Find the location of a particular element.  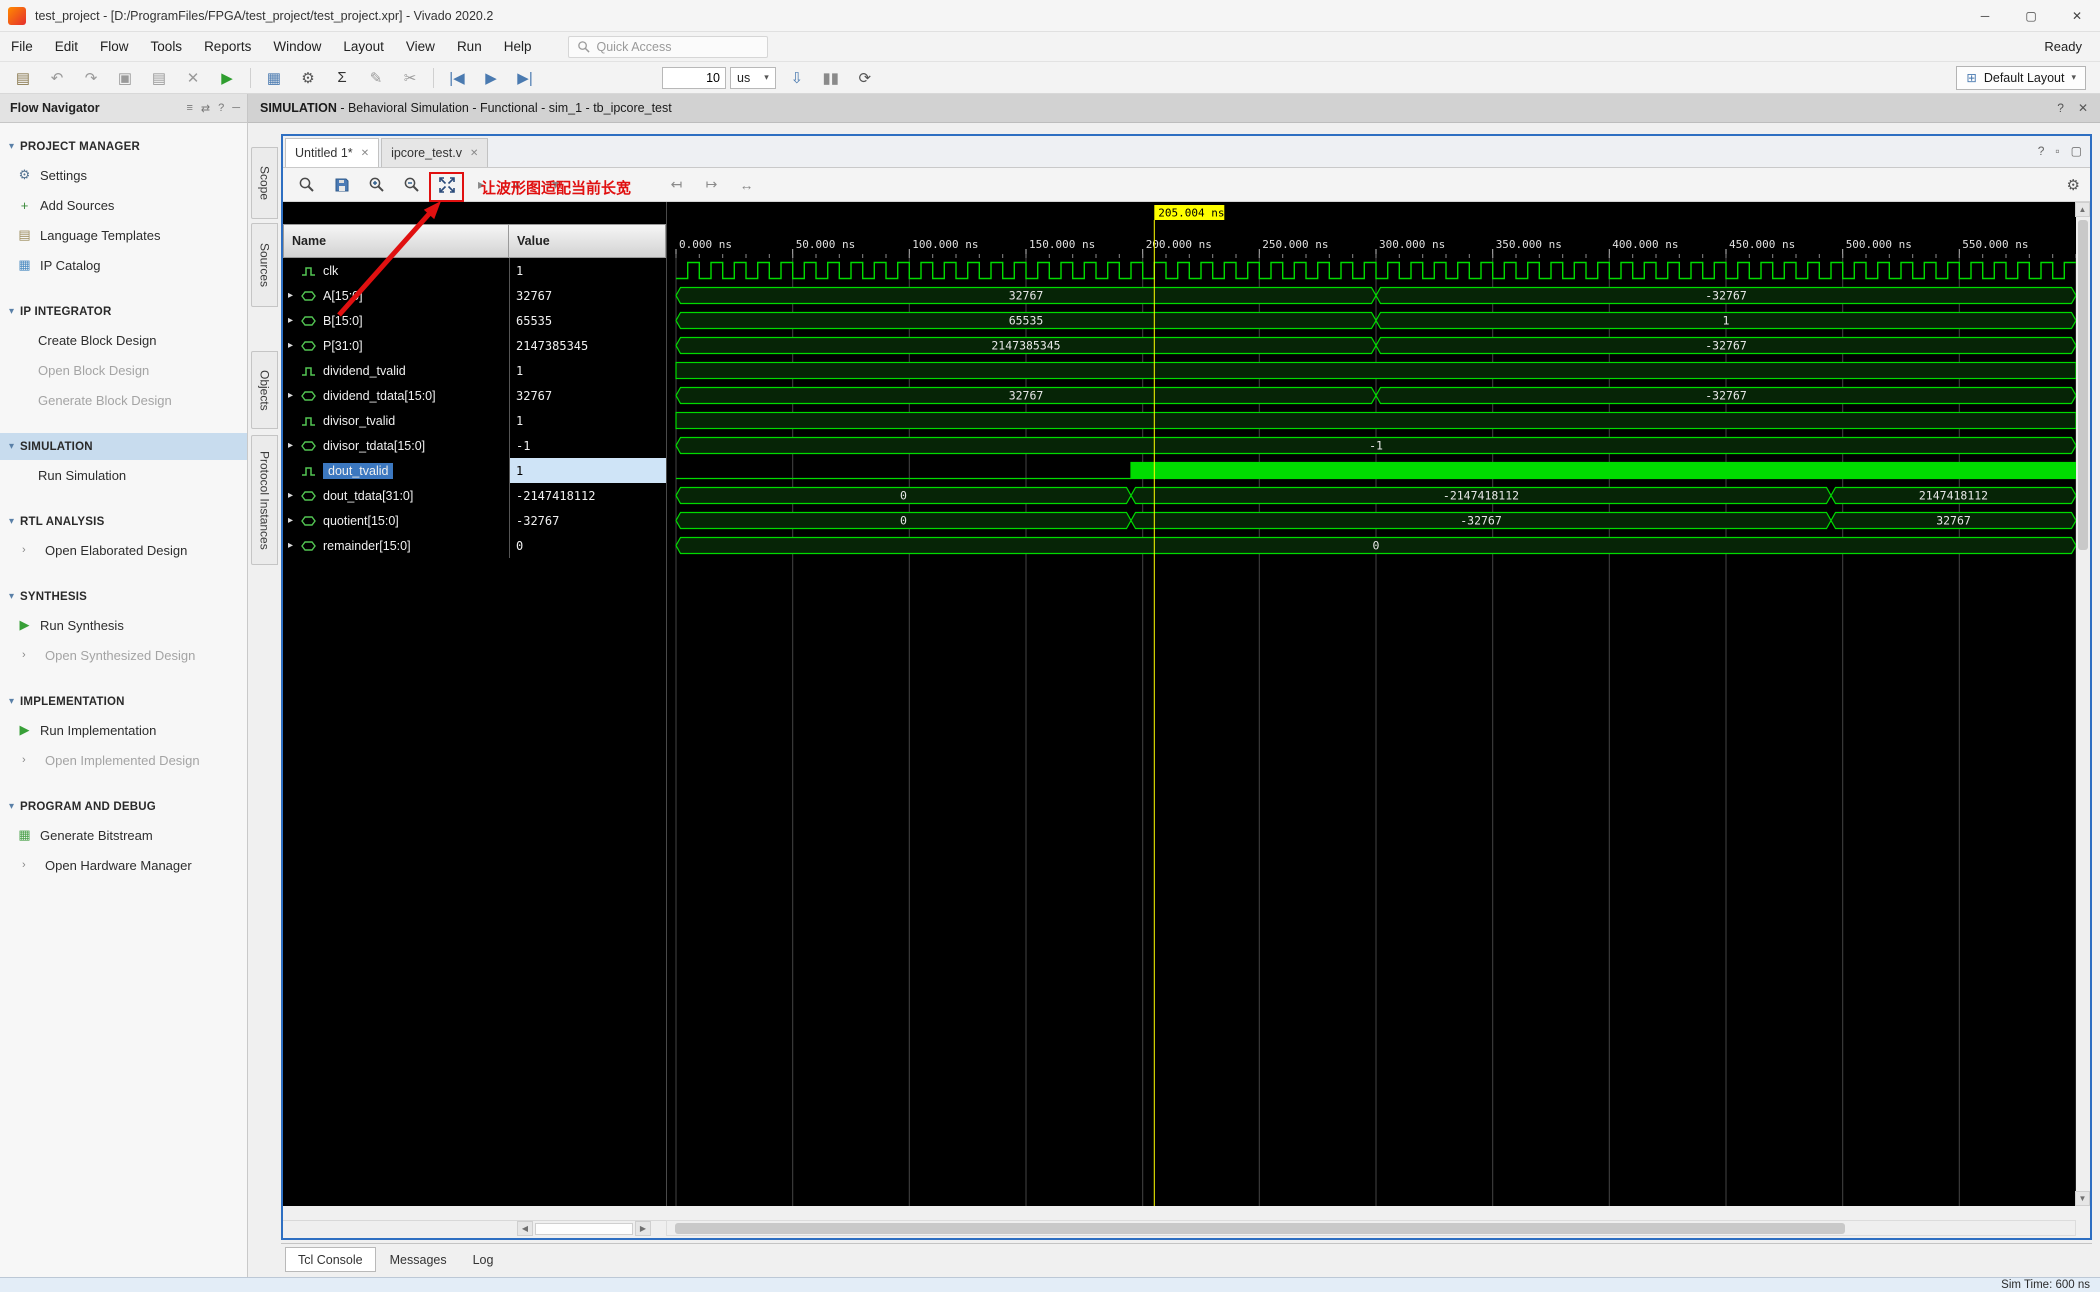

settings-icon: ⚙ is located at coordinates (308, 78).